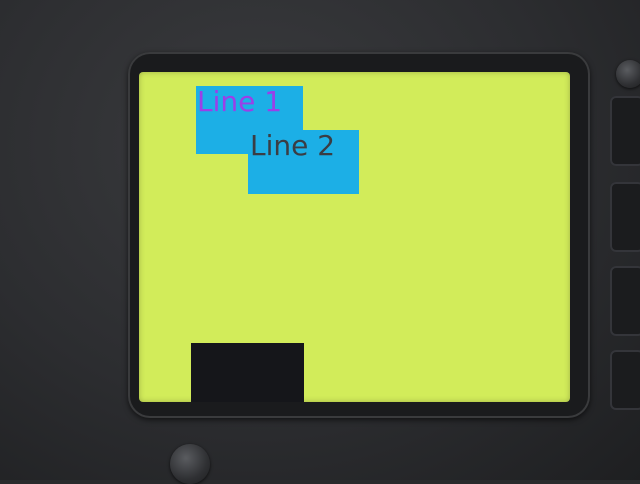 Image resolution: width=640 pixels, height=484 pixels. Describe the element at coordinates (240, 101) in the screenshot. I see `line1-text: Line 1` at that location.